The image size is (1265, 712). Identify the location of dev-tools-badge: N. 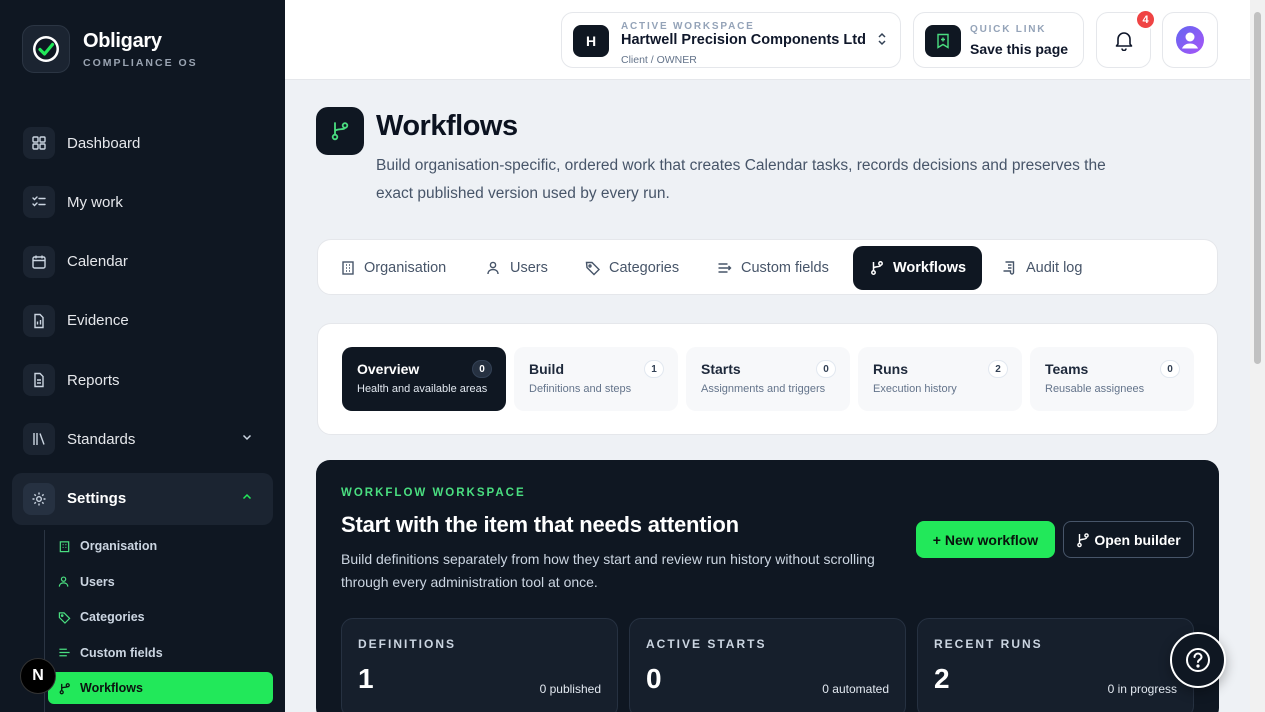
(38, 676).